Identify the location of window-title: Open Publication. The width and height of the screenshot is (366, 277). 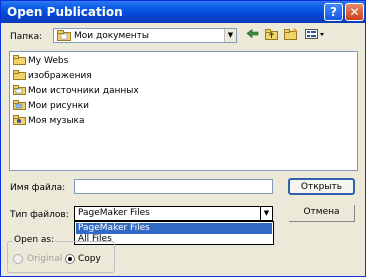
(65, 12).